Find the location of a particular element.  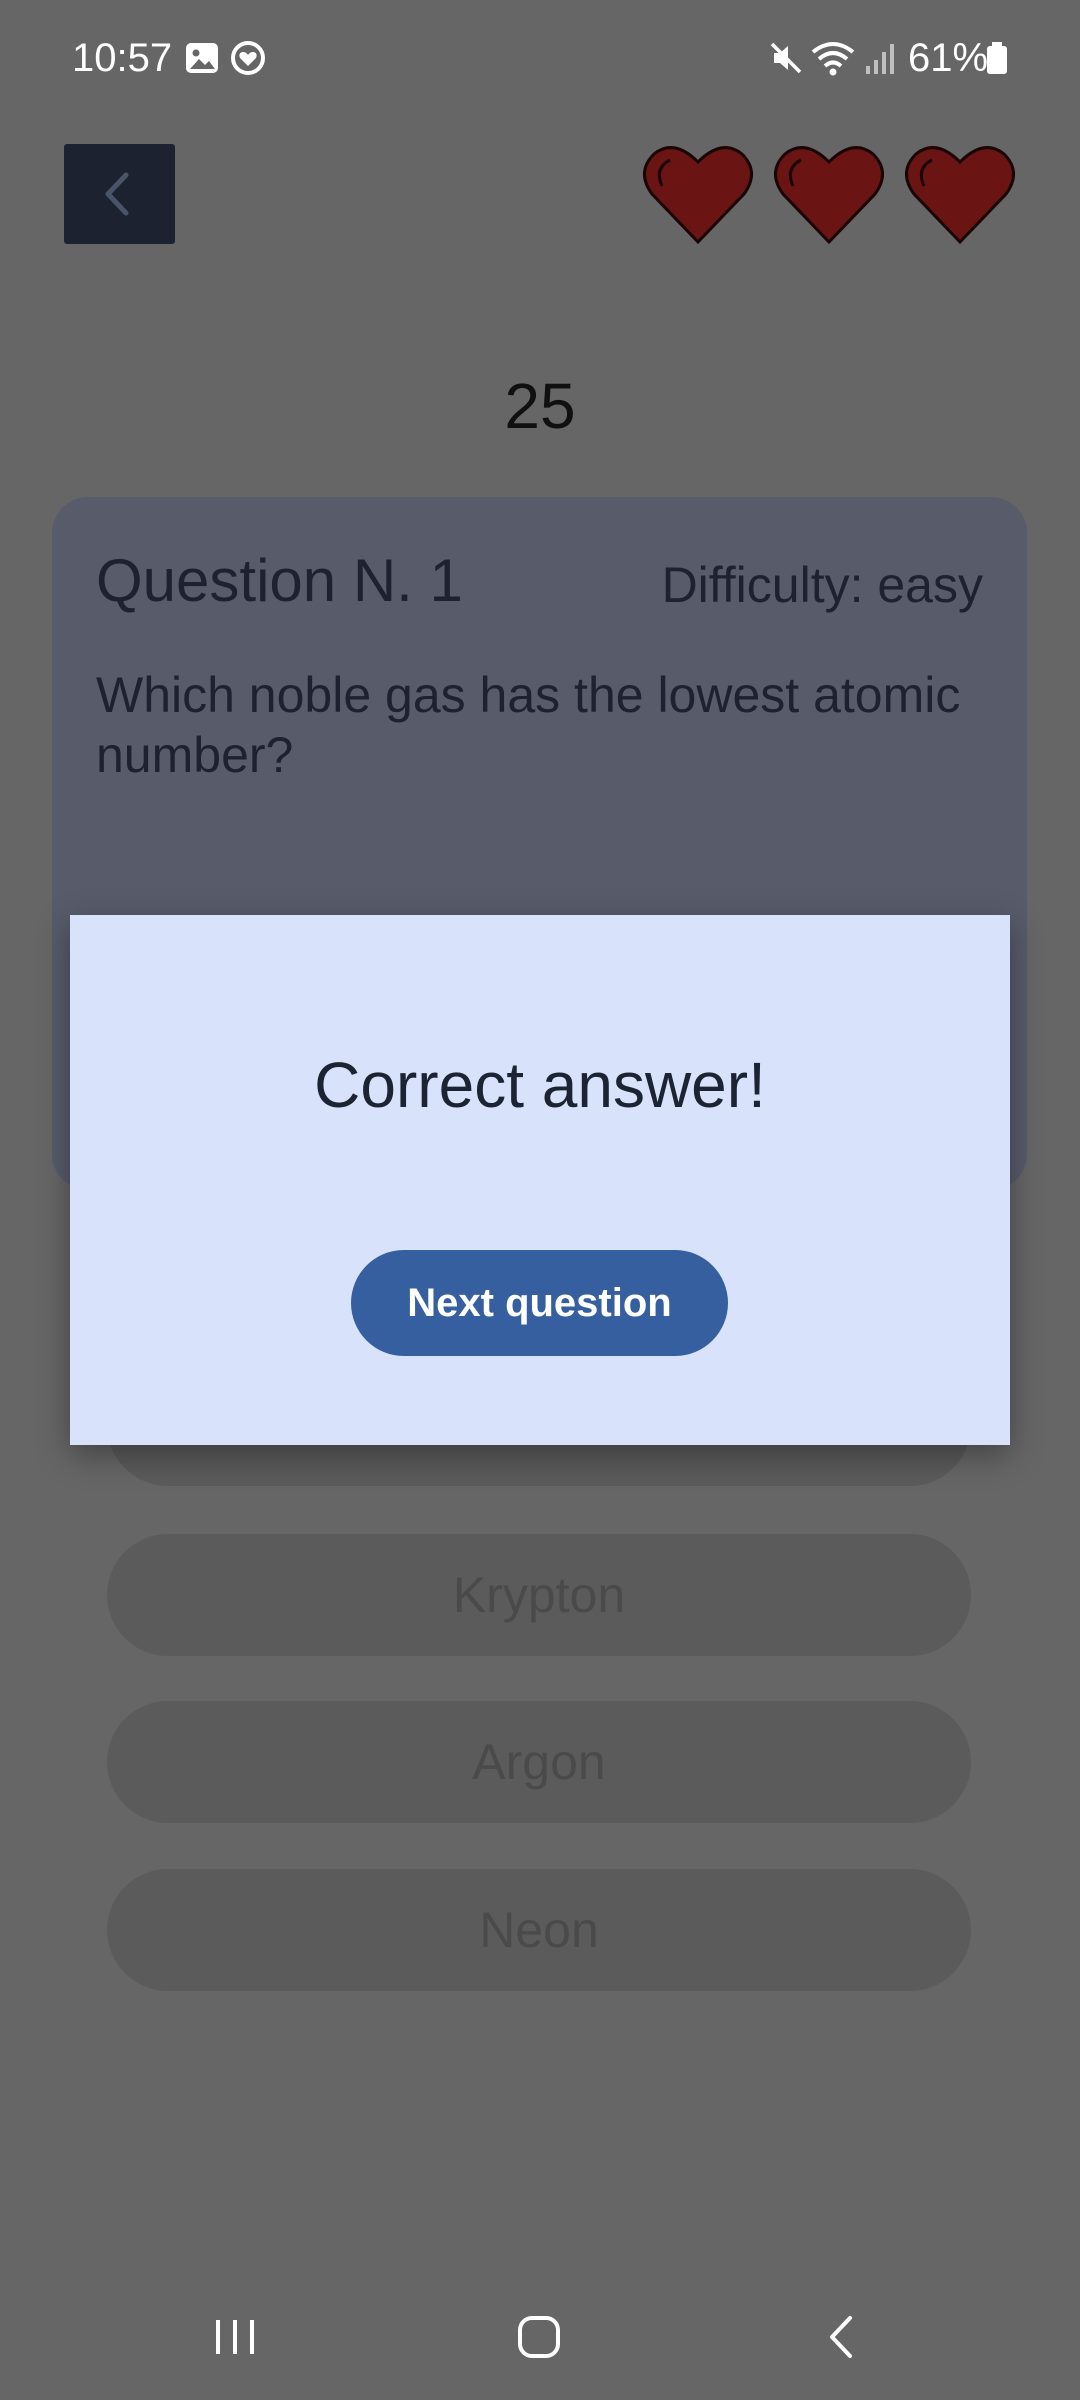

home-icon is located at coordinates (539, 2337).